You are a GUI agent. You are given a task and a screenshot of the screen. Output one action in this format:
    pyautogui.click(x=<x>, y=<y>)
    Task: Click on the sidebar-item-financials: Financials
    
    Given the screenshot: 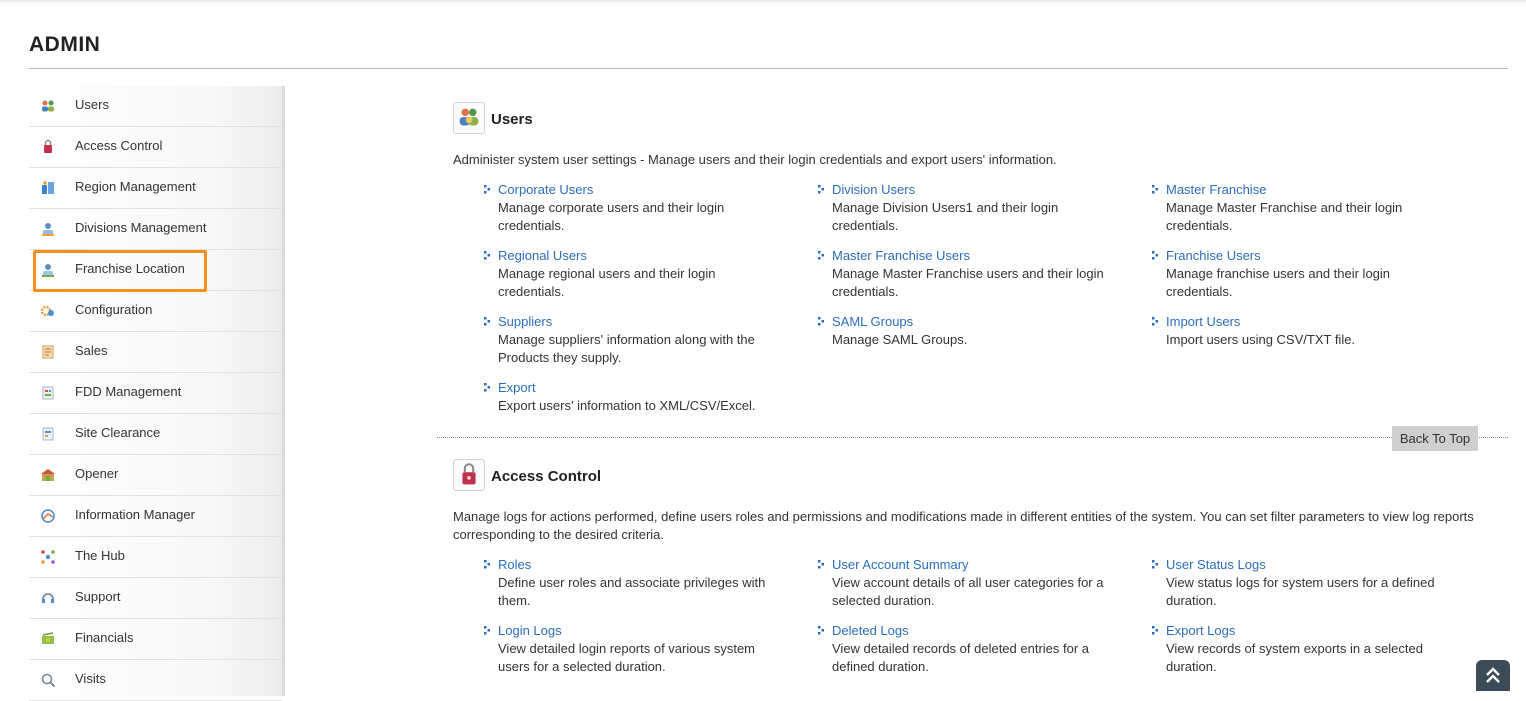 What is the action you would take?
    pyautogui.click(x=155, y=639)
    